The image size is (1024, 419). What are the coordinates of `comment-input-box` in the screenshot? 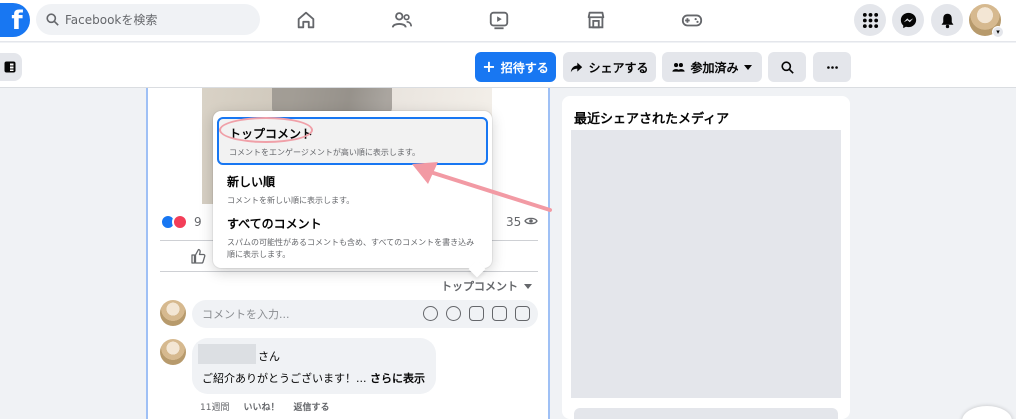 It's located at (365, 314).